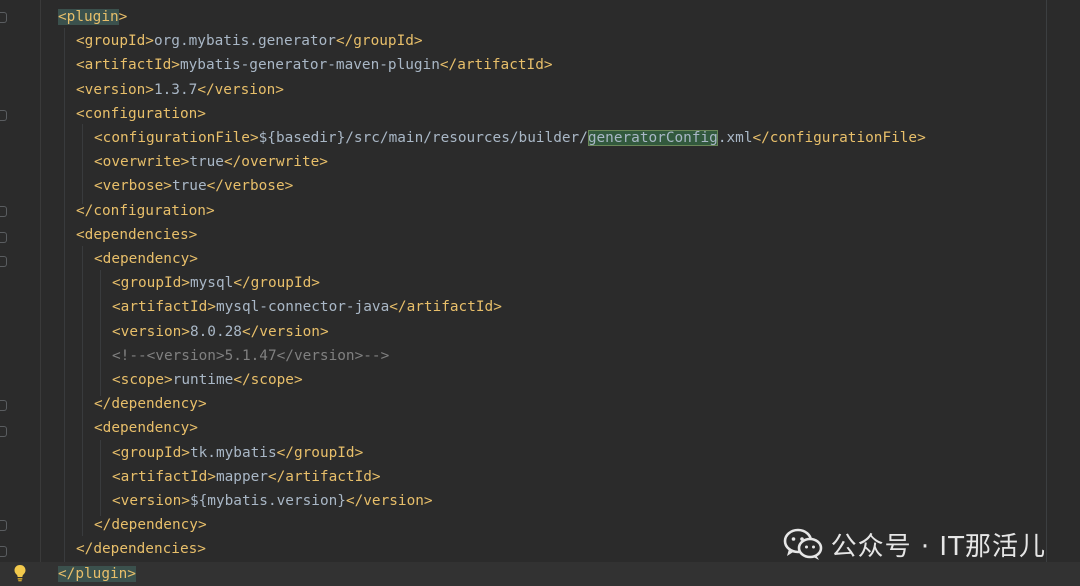 The image size is (1080, 586). Describe the element at coordinates (938, 546) in the screenshot. I see `watermark-text: 公众号 · IT那活儿` at that location.